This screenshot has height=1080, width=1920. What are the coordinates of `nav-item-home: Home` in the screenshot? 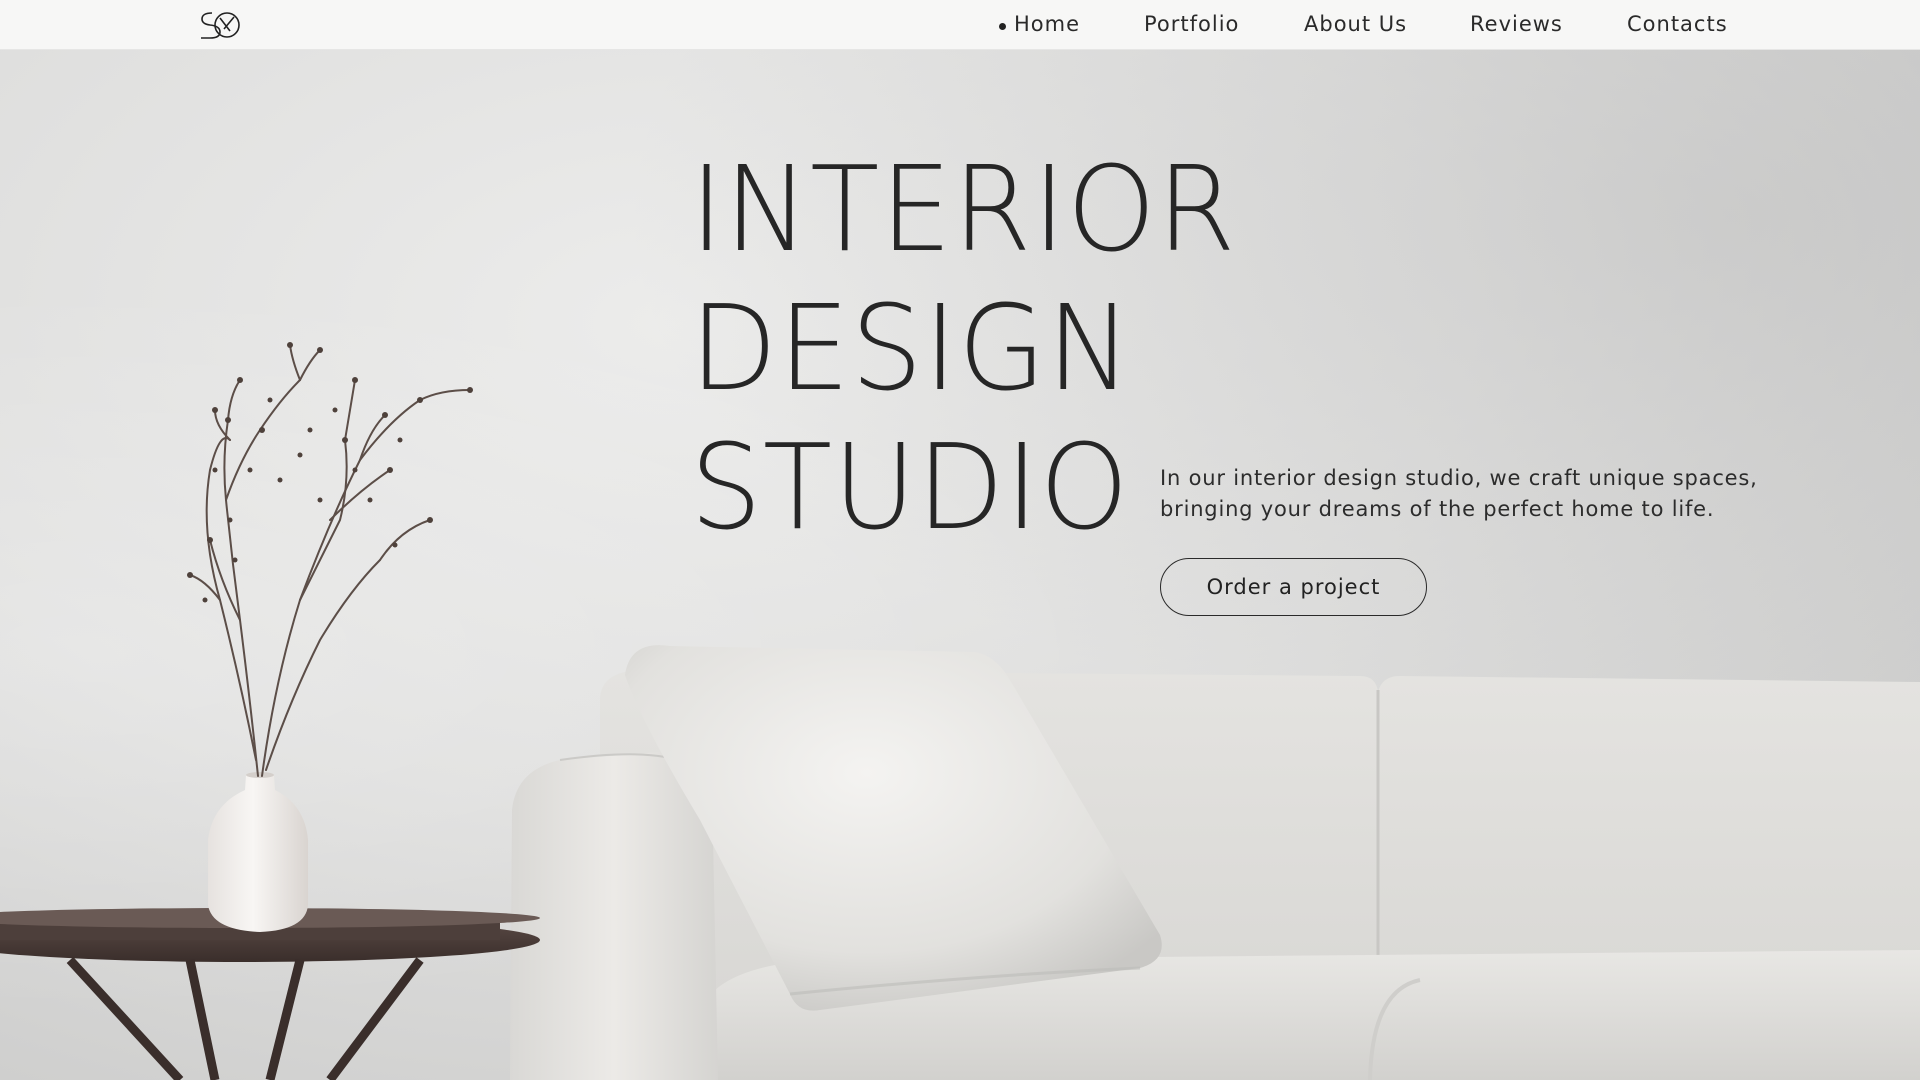 It's located at (1040, 24).